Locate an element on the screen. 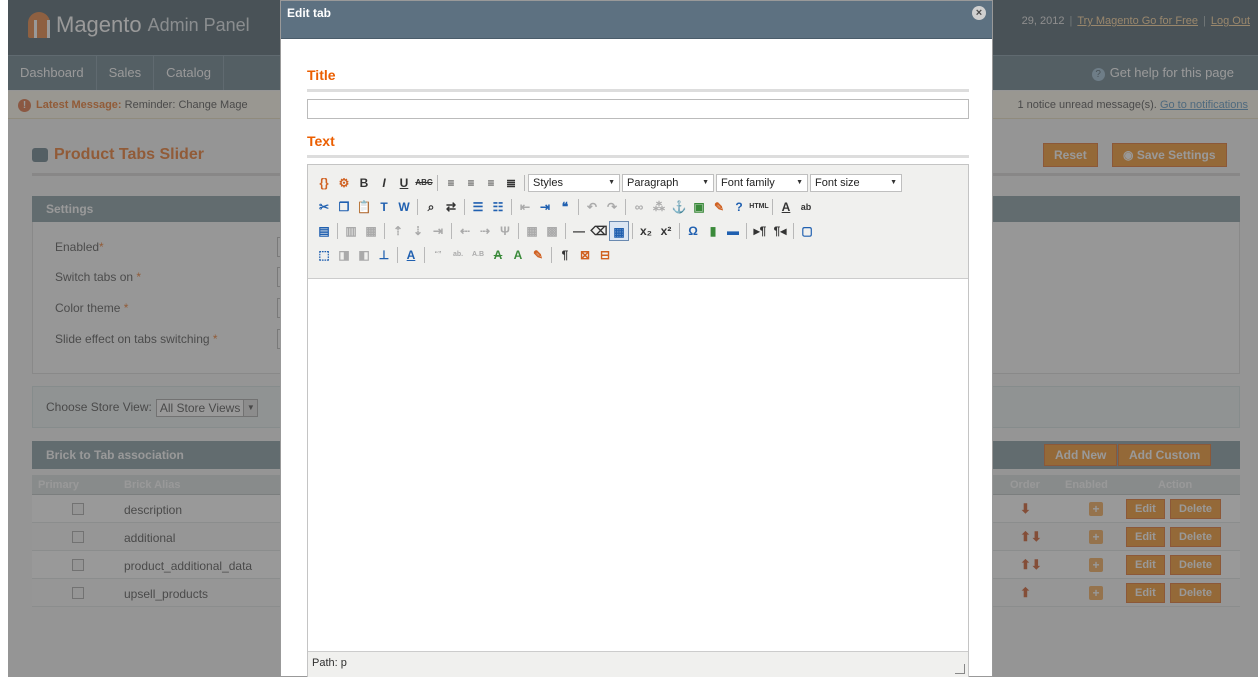 This screenshot has width=1258, height=677. superscript-icon: x² is located at coordinates (666, 231).